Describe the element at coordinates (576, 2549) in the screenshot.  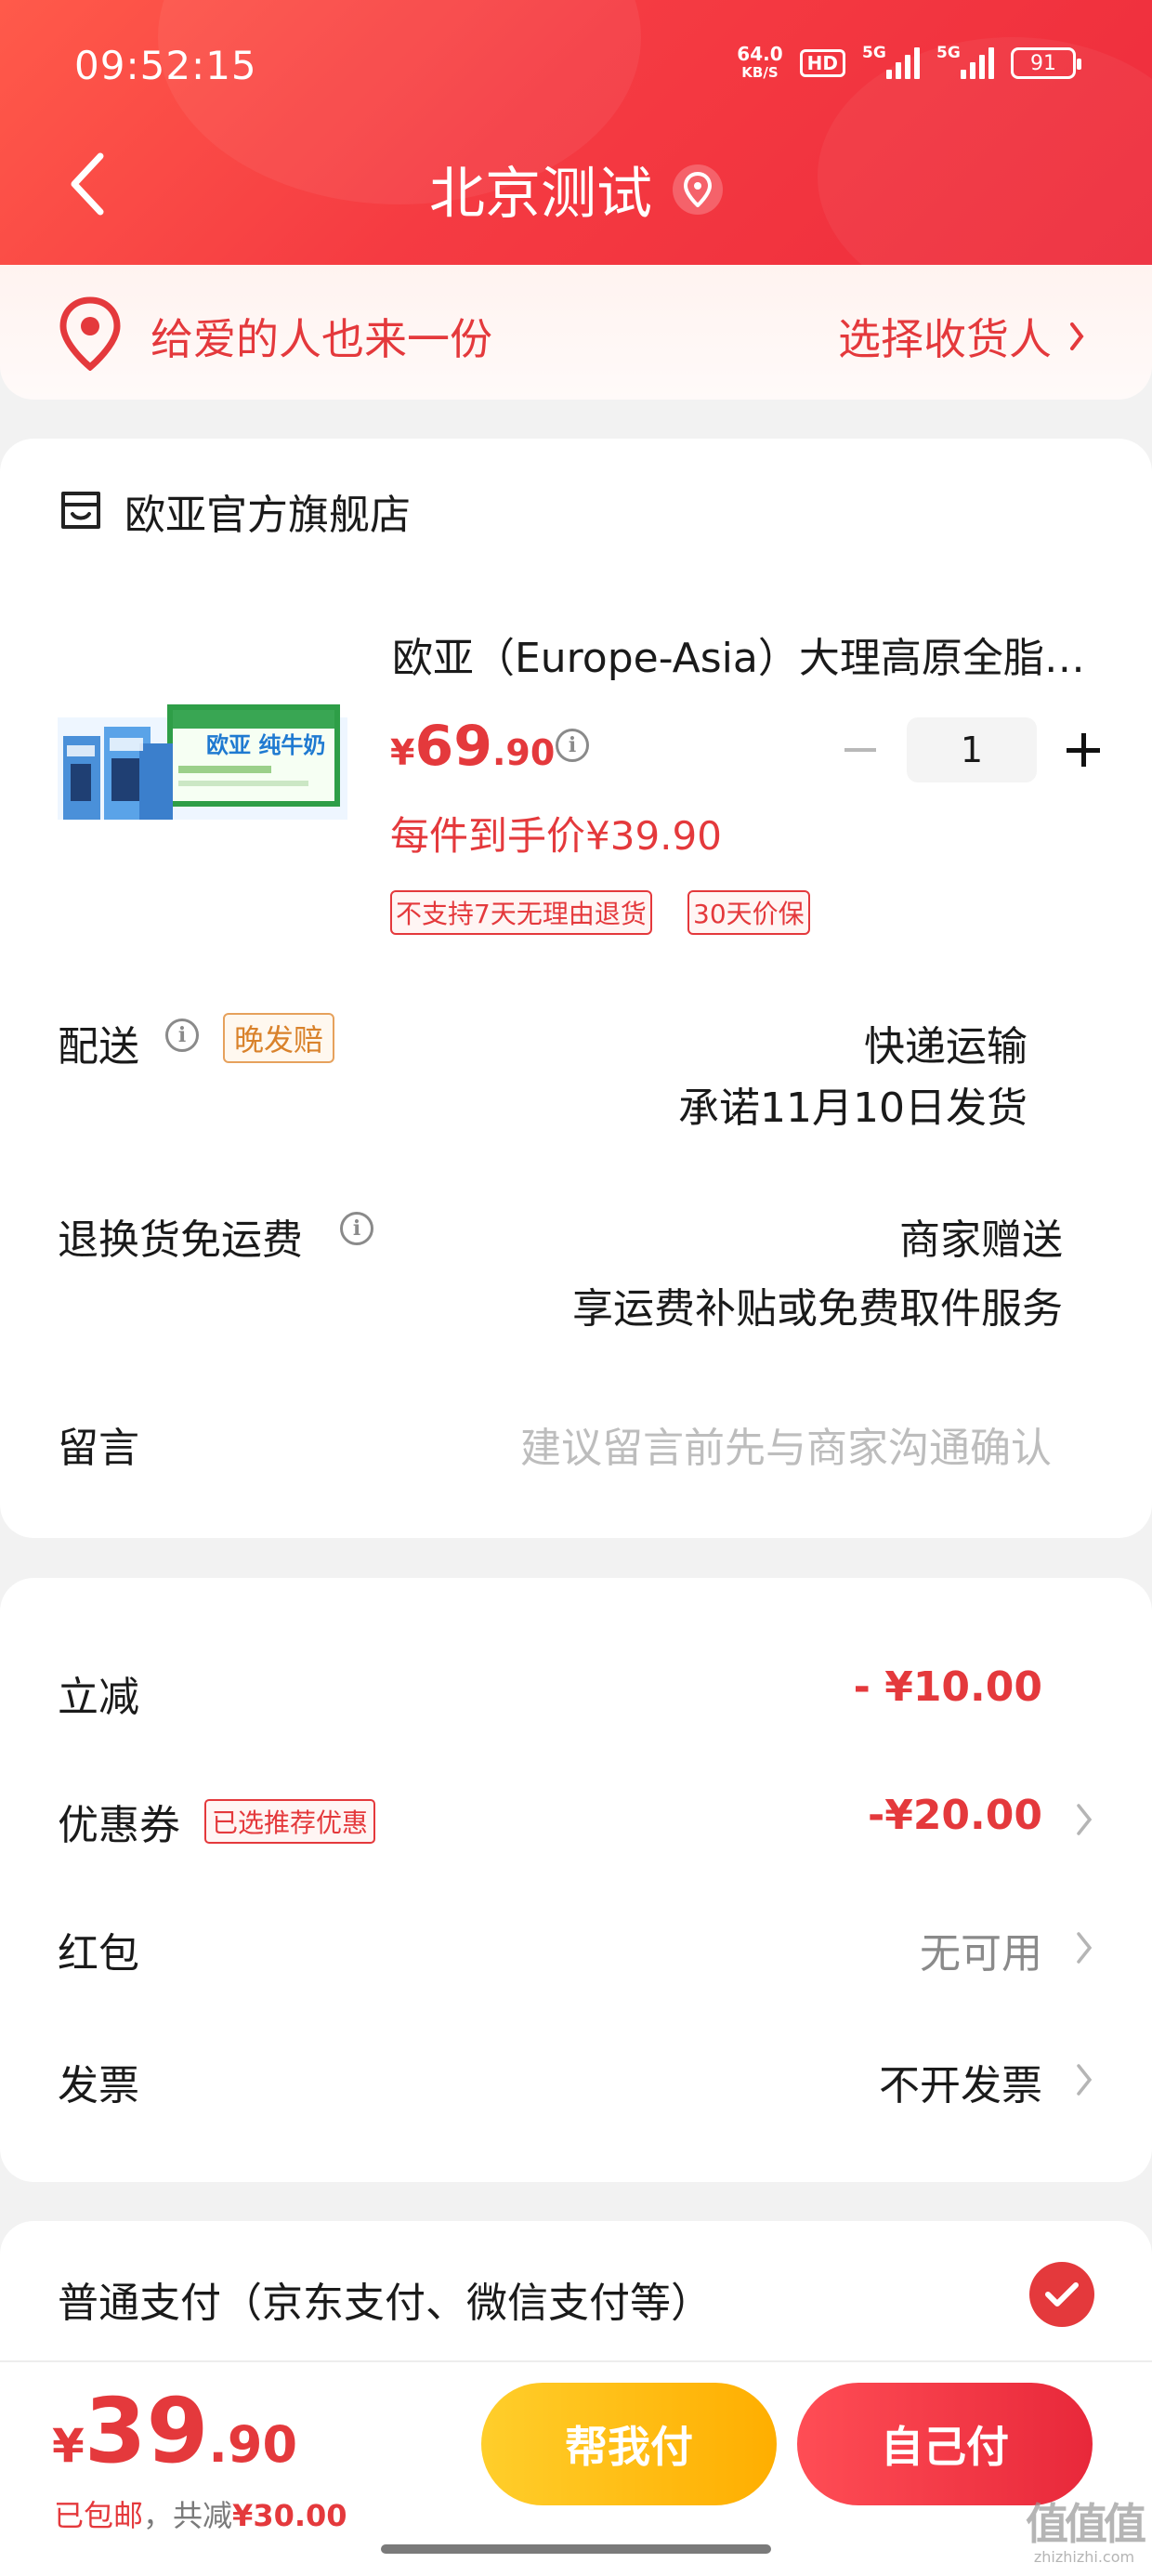
I see `home-indicator` at that location.